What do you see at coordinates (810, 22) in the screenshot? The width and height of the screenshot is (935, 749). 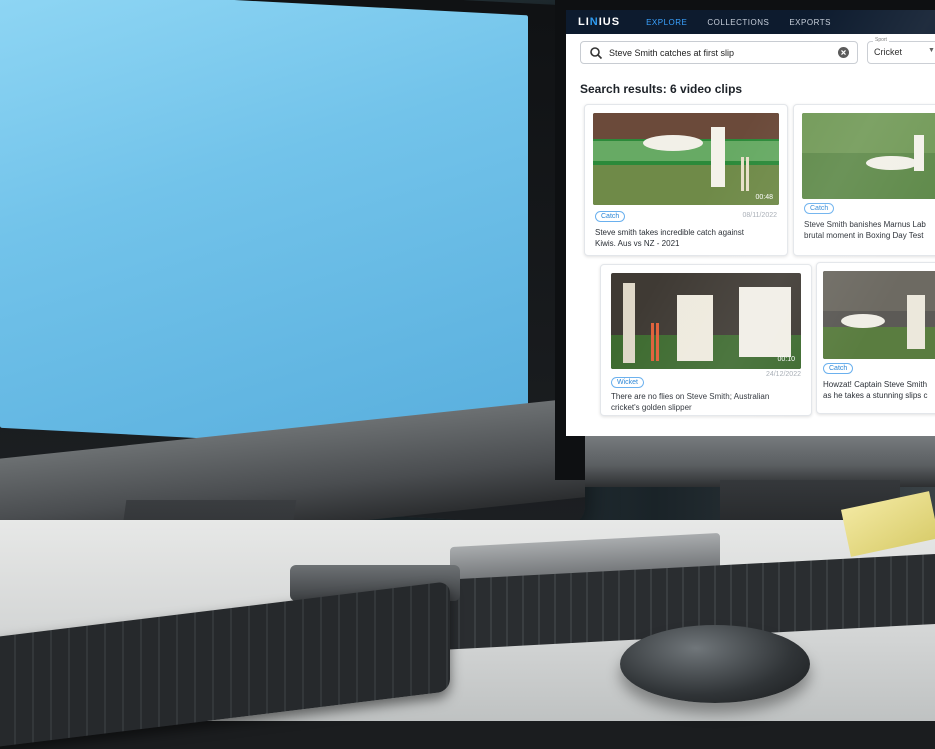 I see `tab-exports: EXPORTS` at bounding box center [810, 22].